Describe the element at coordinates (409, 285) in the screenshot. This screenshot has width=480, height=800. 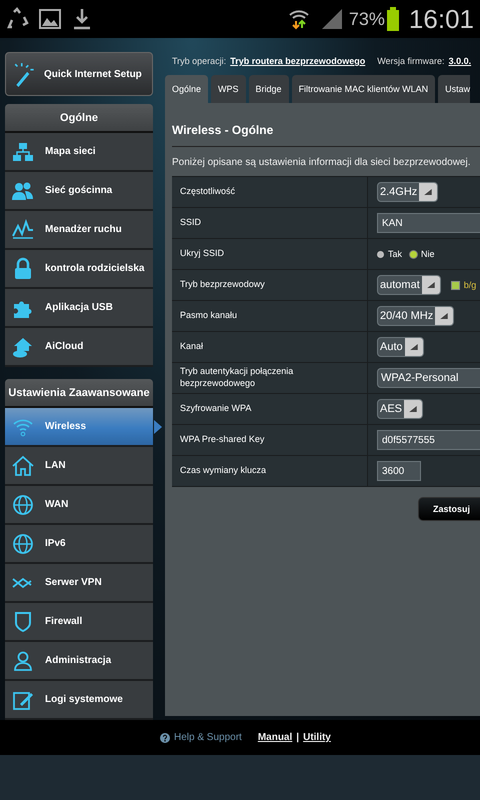
I see `dropdown: automat` at that location.